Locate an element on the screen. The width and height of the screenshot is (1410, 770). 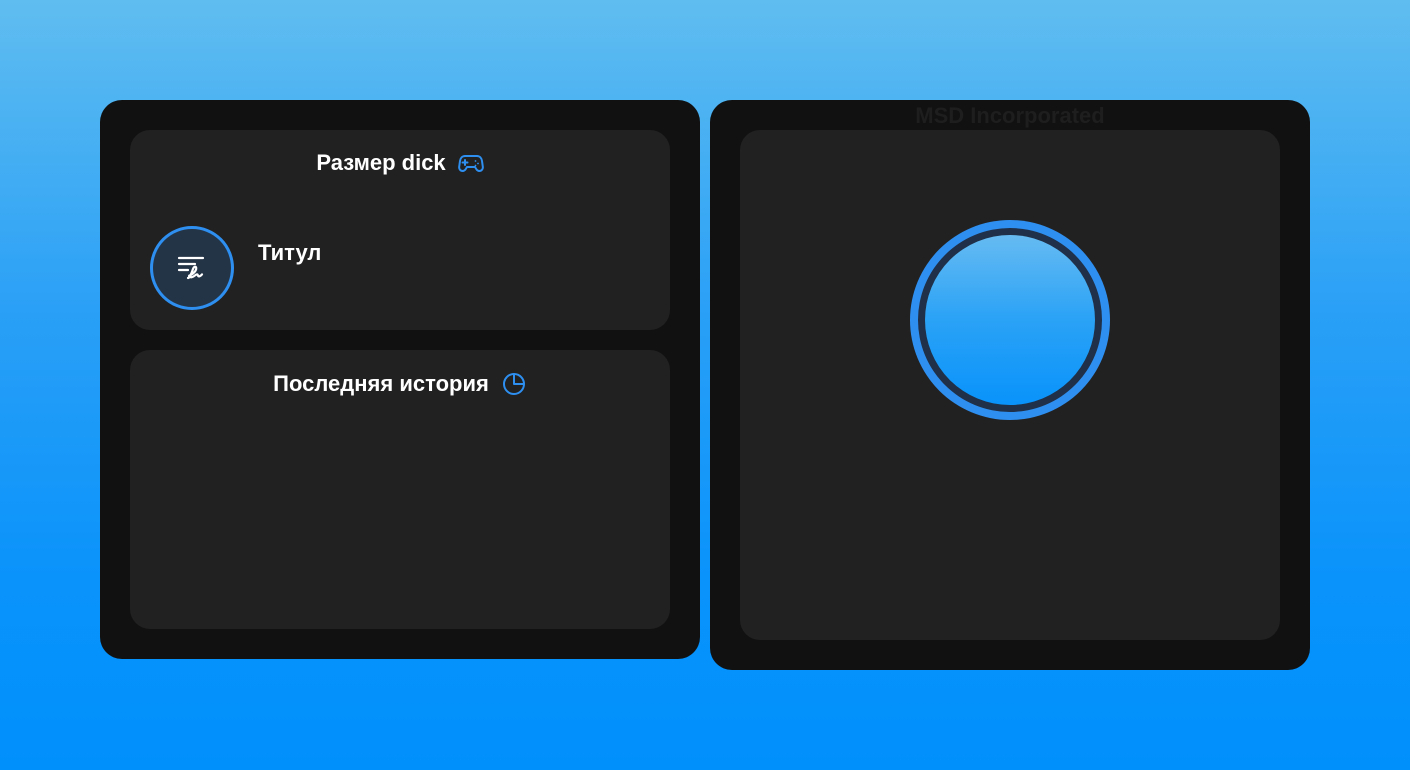
company-name: MSD Incorporated is located at coordinates (1010, 115).